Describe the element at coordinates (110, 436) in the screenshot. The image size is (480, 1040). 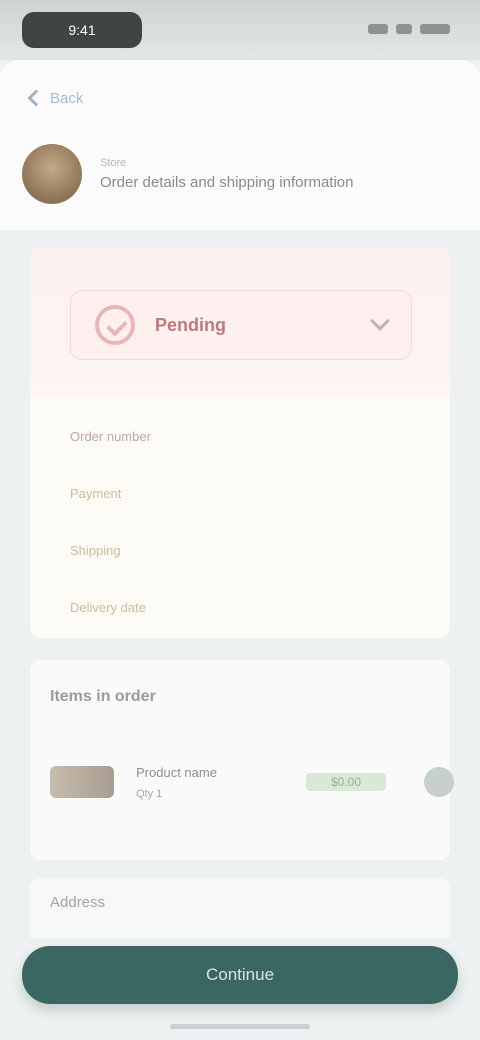
I see `detail-order-number: Order number` at that location.